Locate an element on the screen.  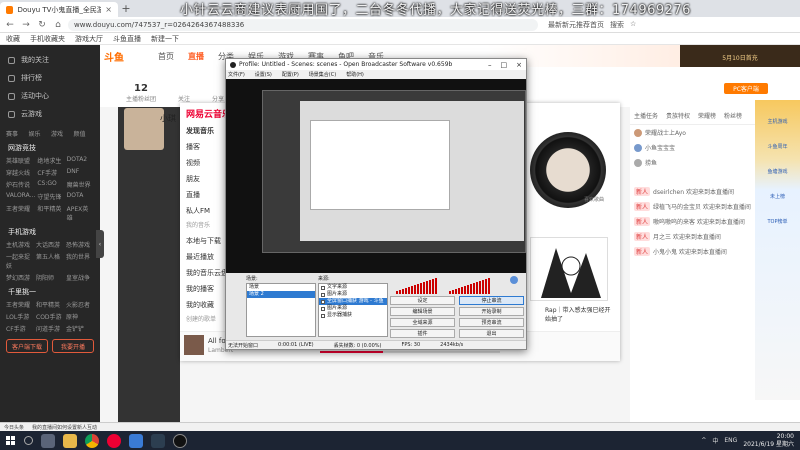
mobile-tag: 第五人格 is located at coordinates (50, 261).